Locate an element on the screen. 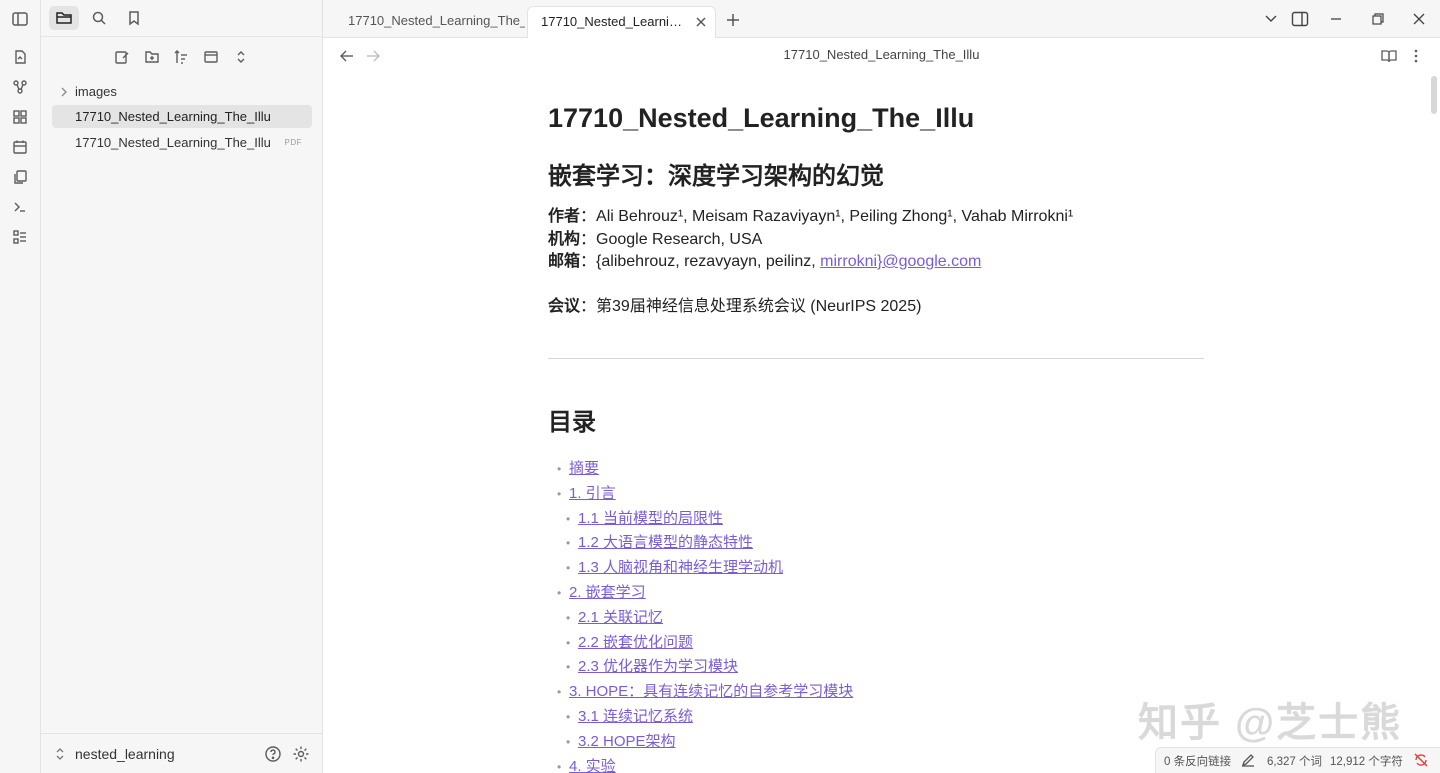 The image size is (1440, 773). toc-item: • 2.2 嵌套优化问题 is located at coordinates (629, 643).